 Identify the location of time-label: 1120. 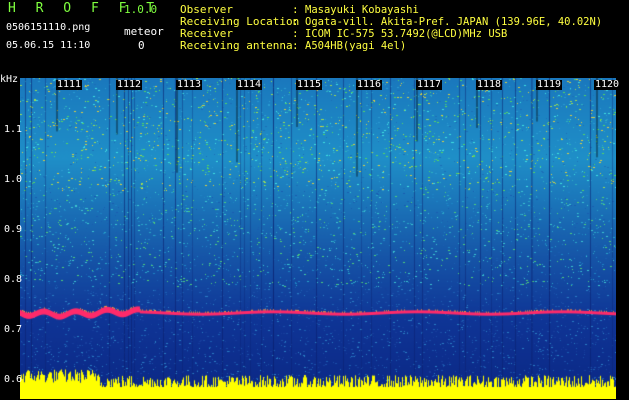
(607, 84).